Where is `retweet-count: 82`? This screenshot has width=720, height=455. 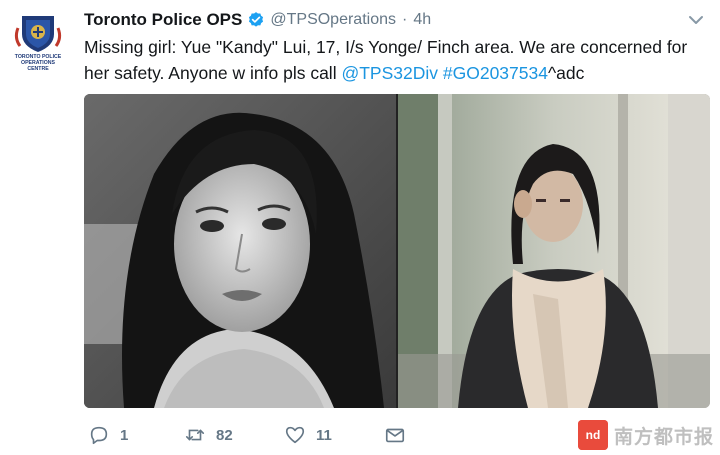
retweet-count: 82 is located at coordinates (224, 435).